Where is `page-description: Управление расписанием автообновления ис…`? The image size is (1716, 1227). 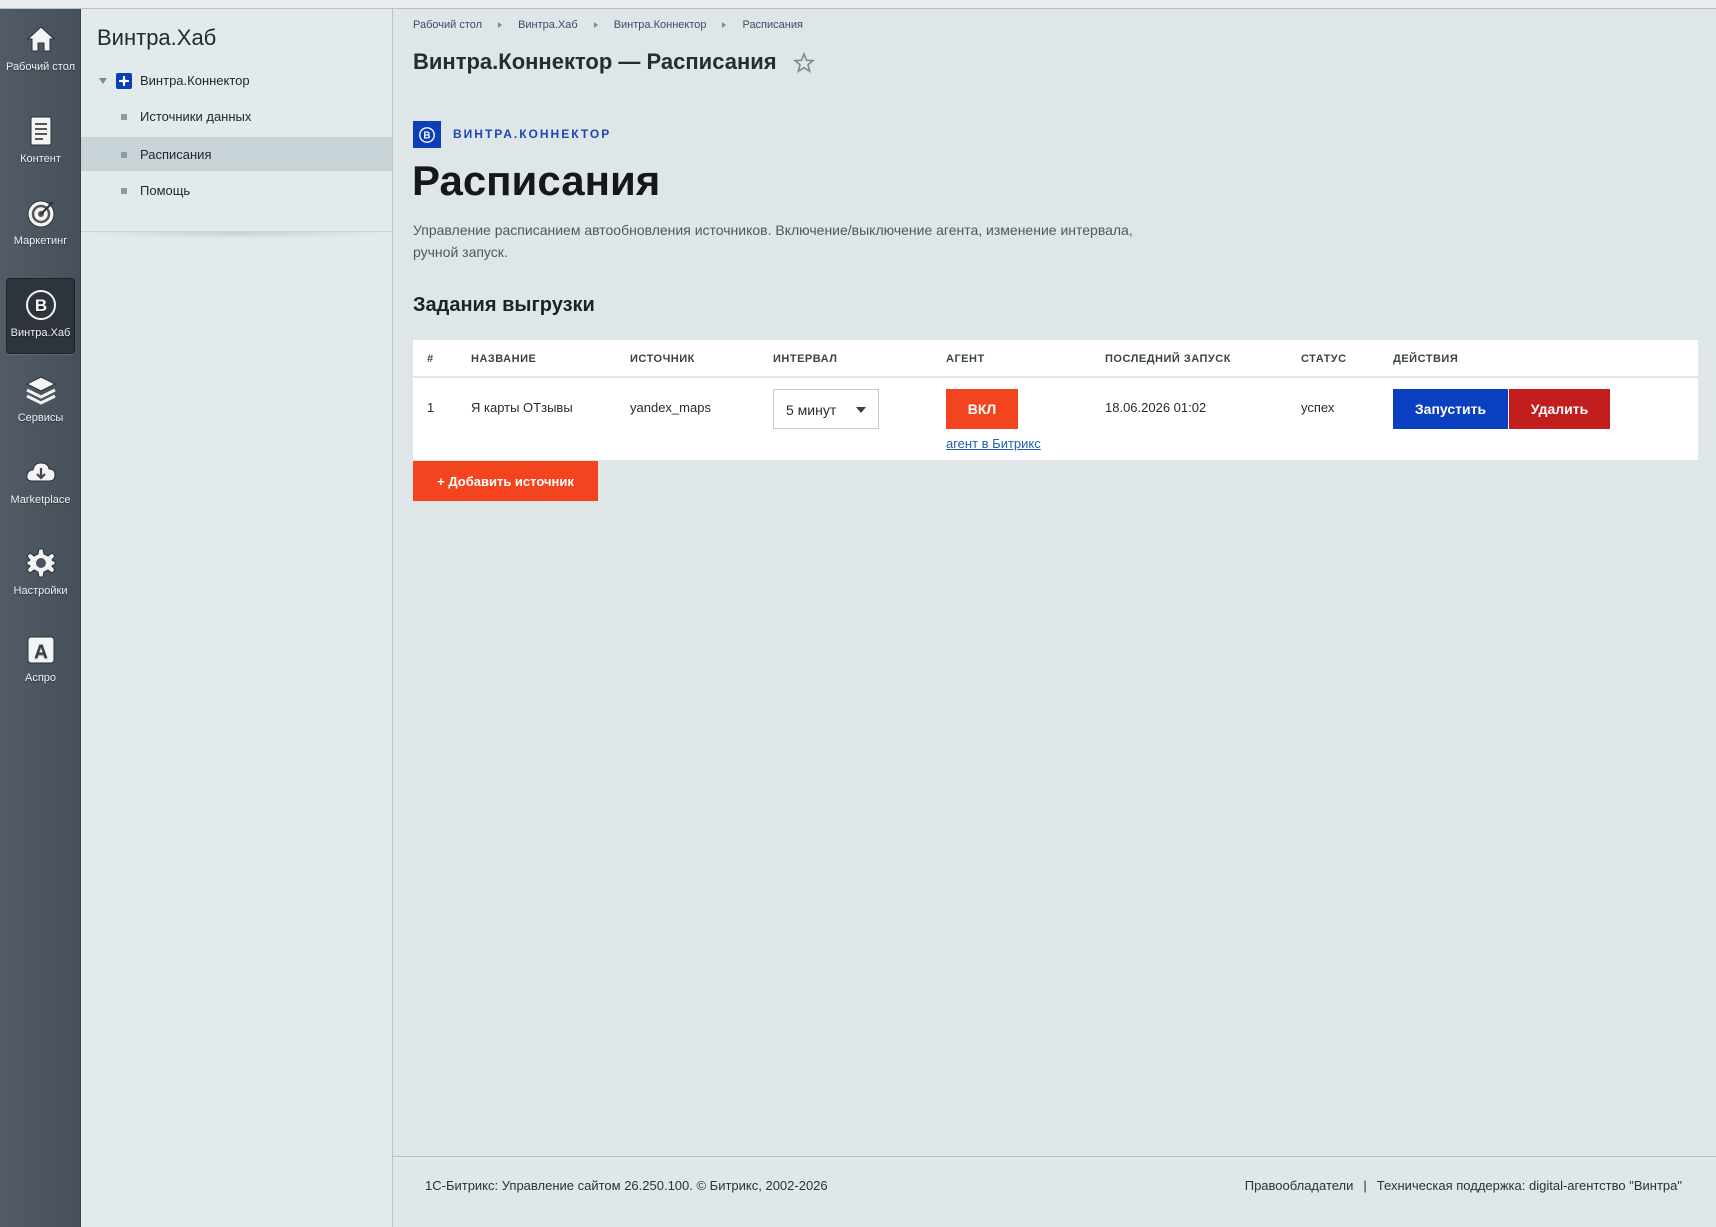
page-description: Управление расписанием автообновления ис… is located at coordinates (773, 241).